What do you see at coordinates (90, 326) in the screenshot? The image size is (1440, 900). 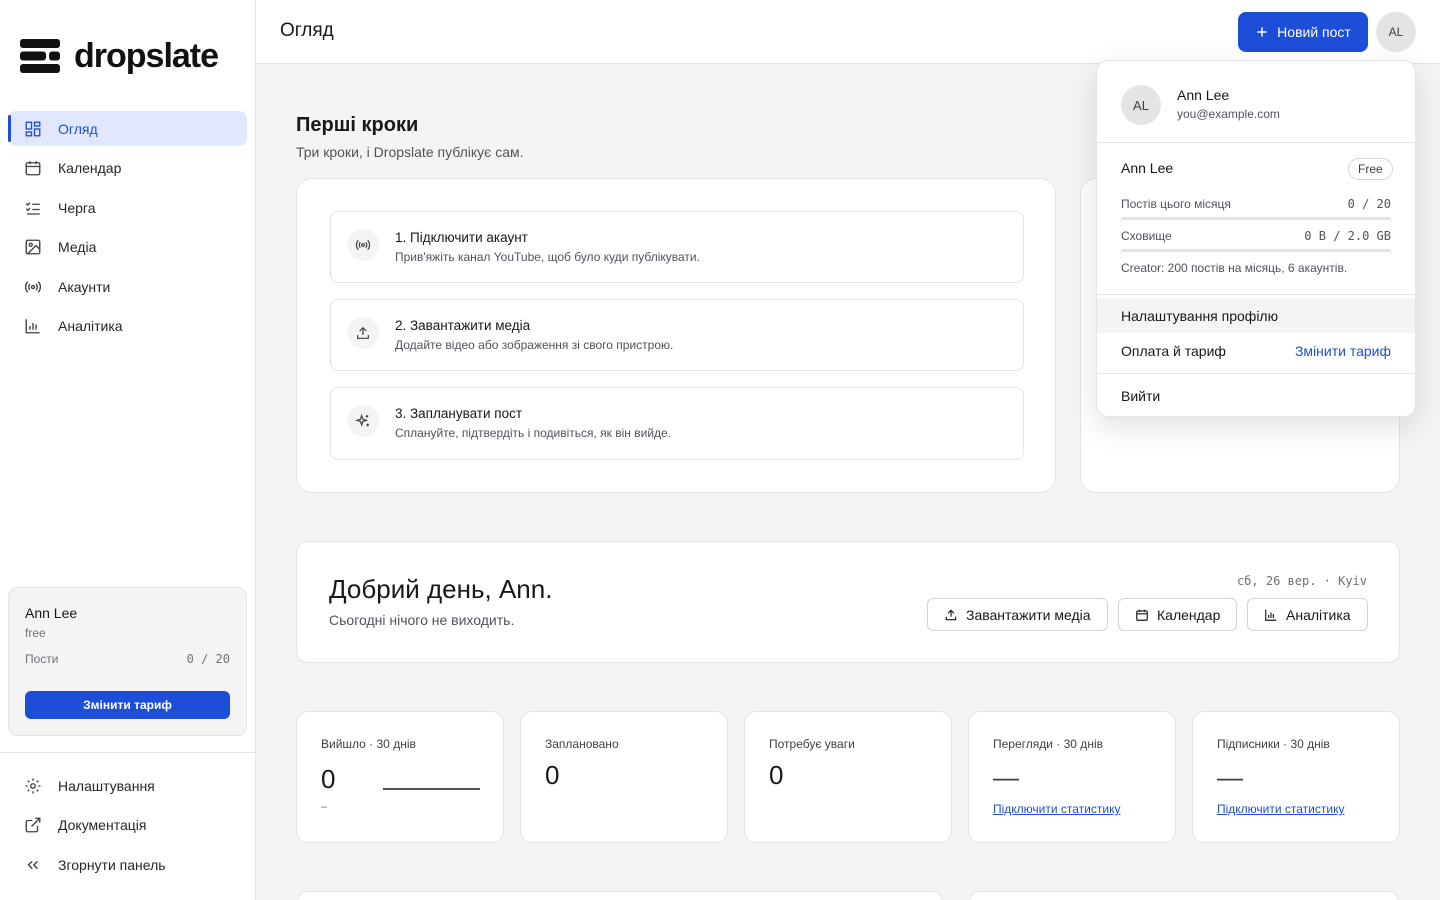 I see `sidebar-item-label: Аналітика` at bounding box center [90, 326].